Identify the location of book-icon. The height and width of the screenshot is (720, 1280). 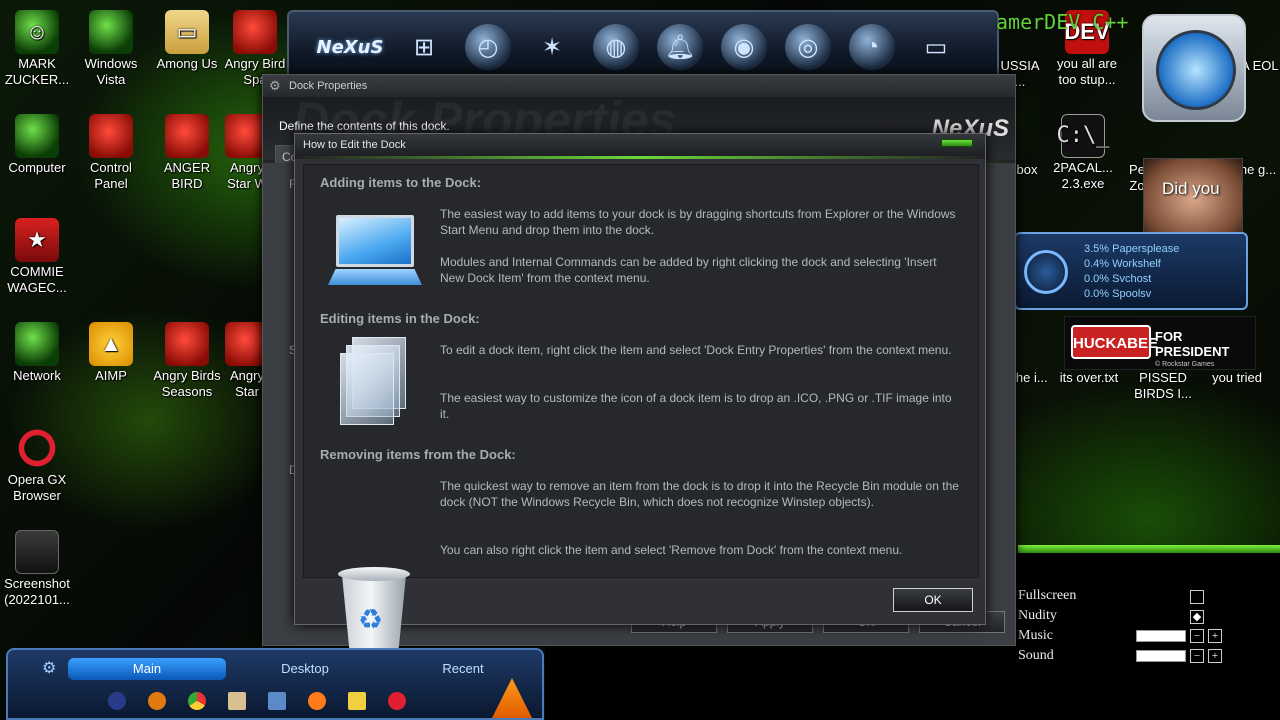
(237, 701).